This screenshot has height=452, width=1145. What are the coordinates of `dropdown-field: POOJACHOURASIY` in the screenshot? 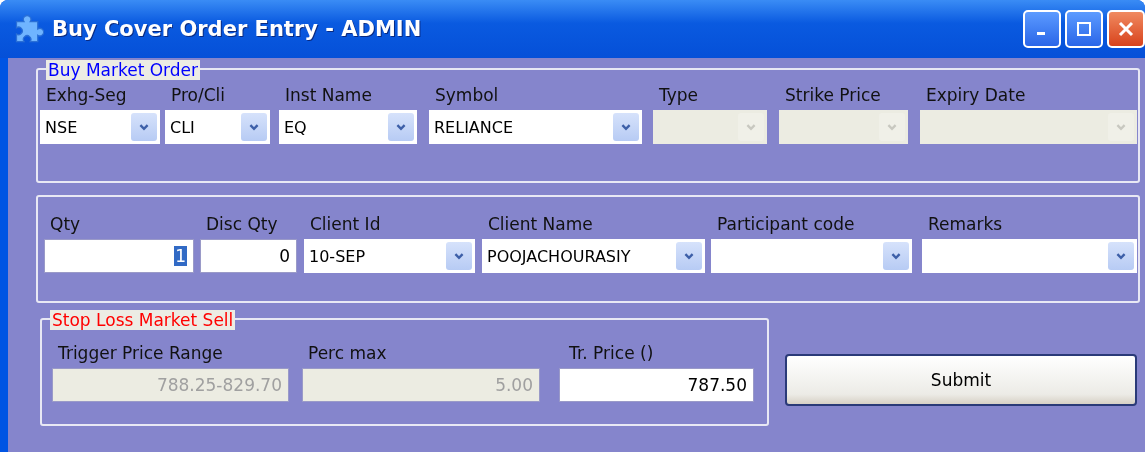 It's located at (593, 256).